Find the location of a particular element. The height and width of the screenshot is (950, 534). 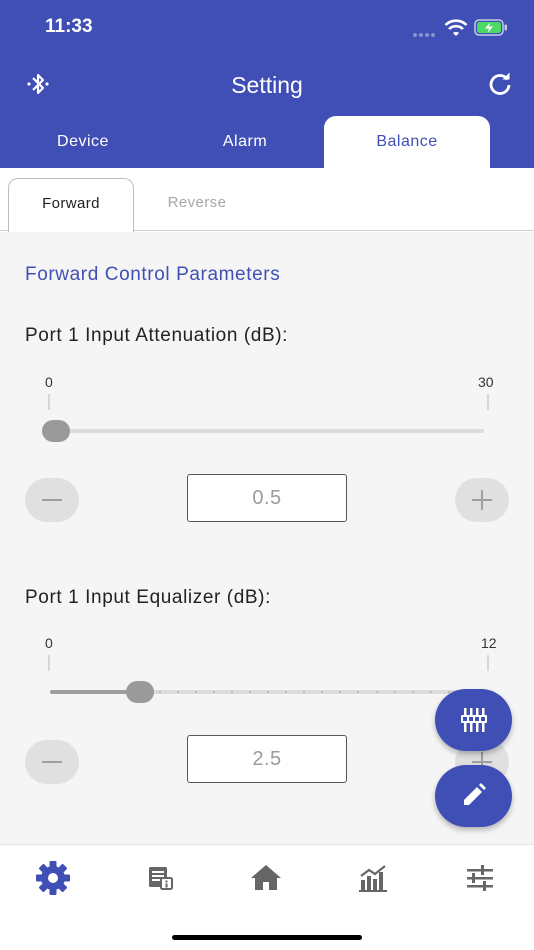

equalizer-label: Port 1 Input Equalizer (dB): is located at coordinates (148, 597).